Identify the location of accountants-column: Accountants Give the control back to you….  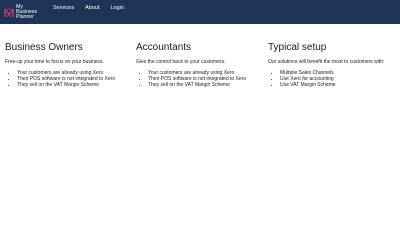
(199, 65).